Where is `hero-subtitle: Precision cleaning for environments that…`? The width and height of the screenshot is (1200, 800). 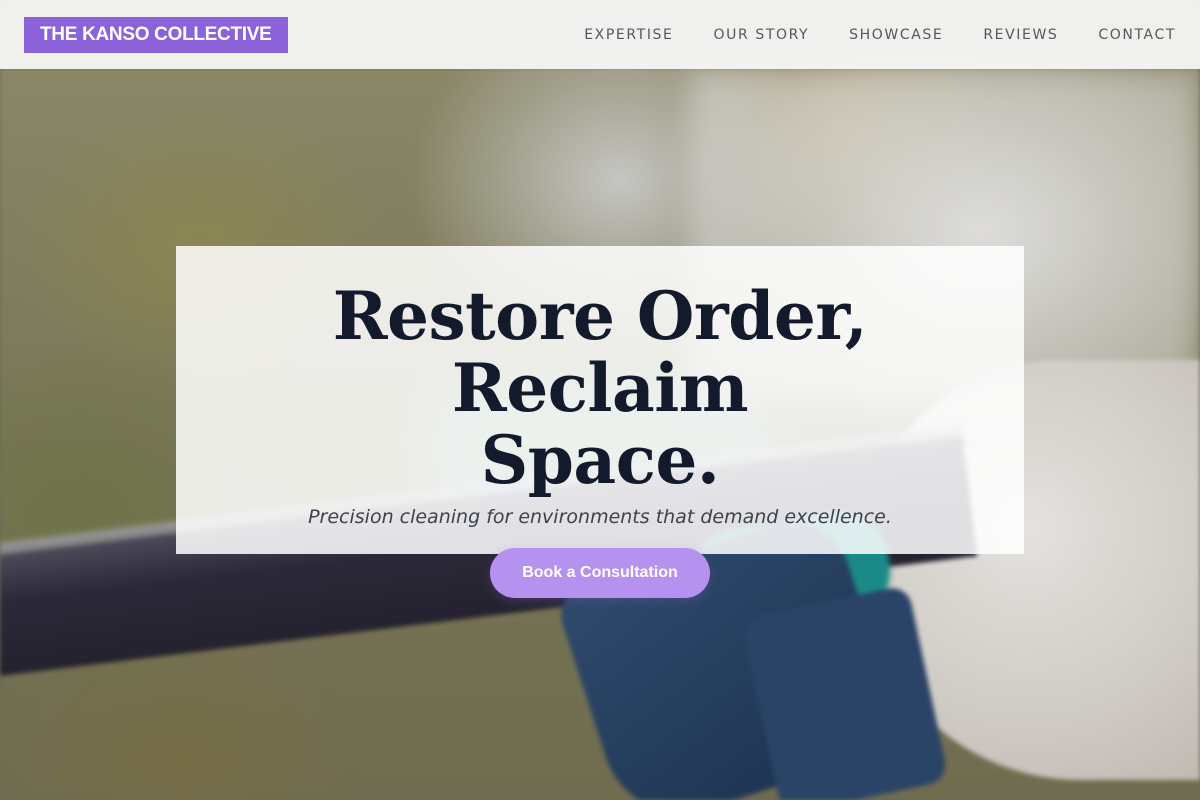
hero-subtitle: Precision cleaning for environments that… is located at coordinates (600, 517).